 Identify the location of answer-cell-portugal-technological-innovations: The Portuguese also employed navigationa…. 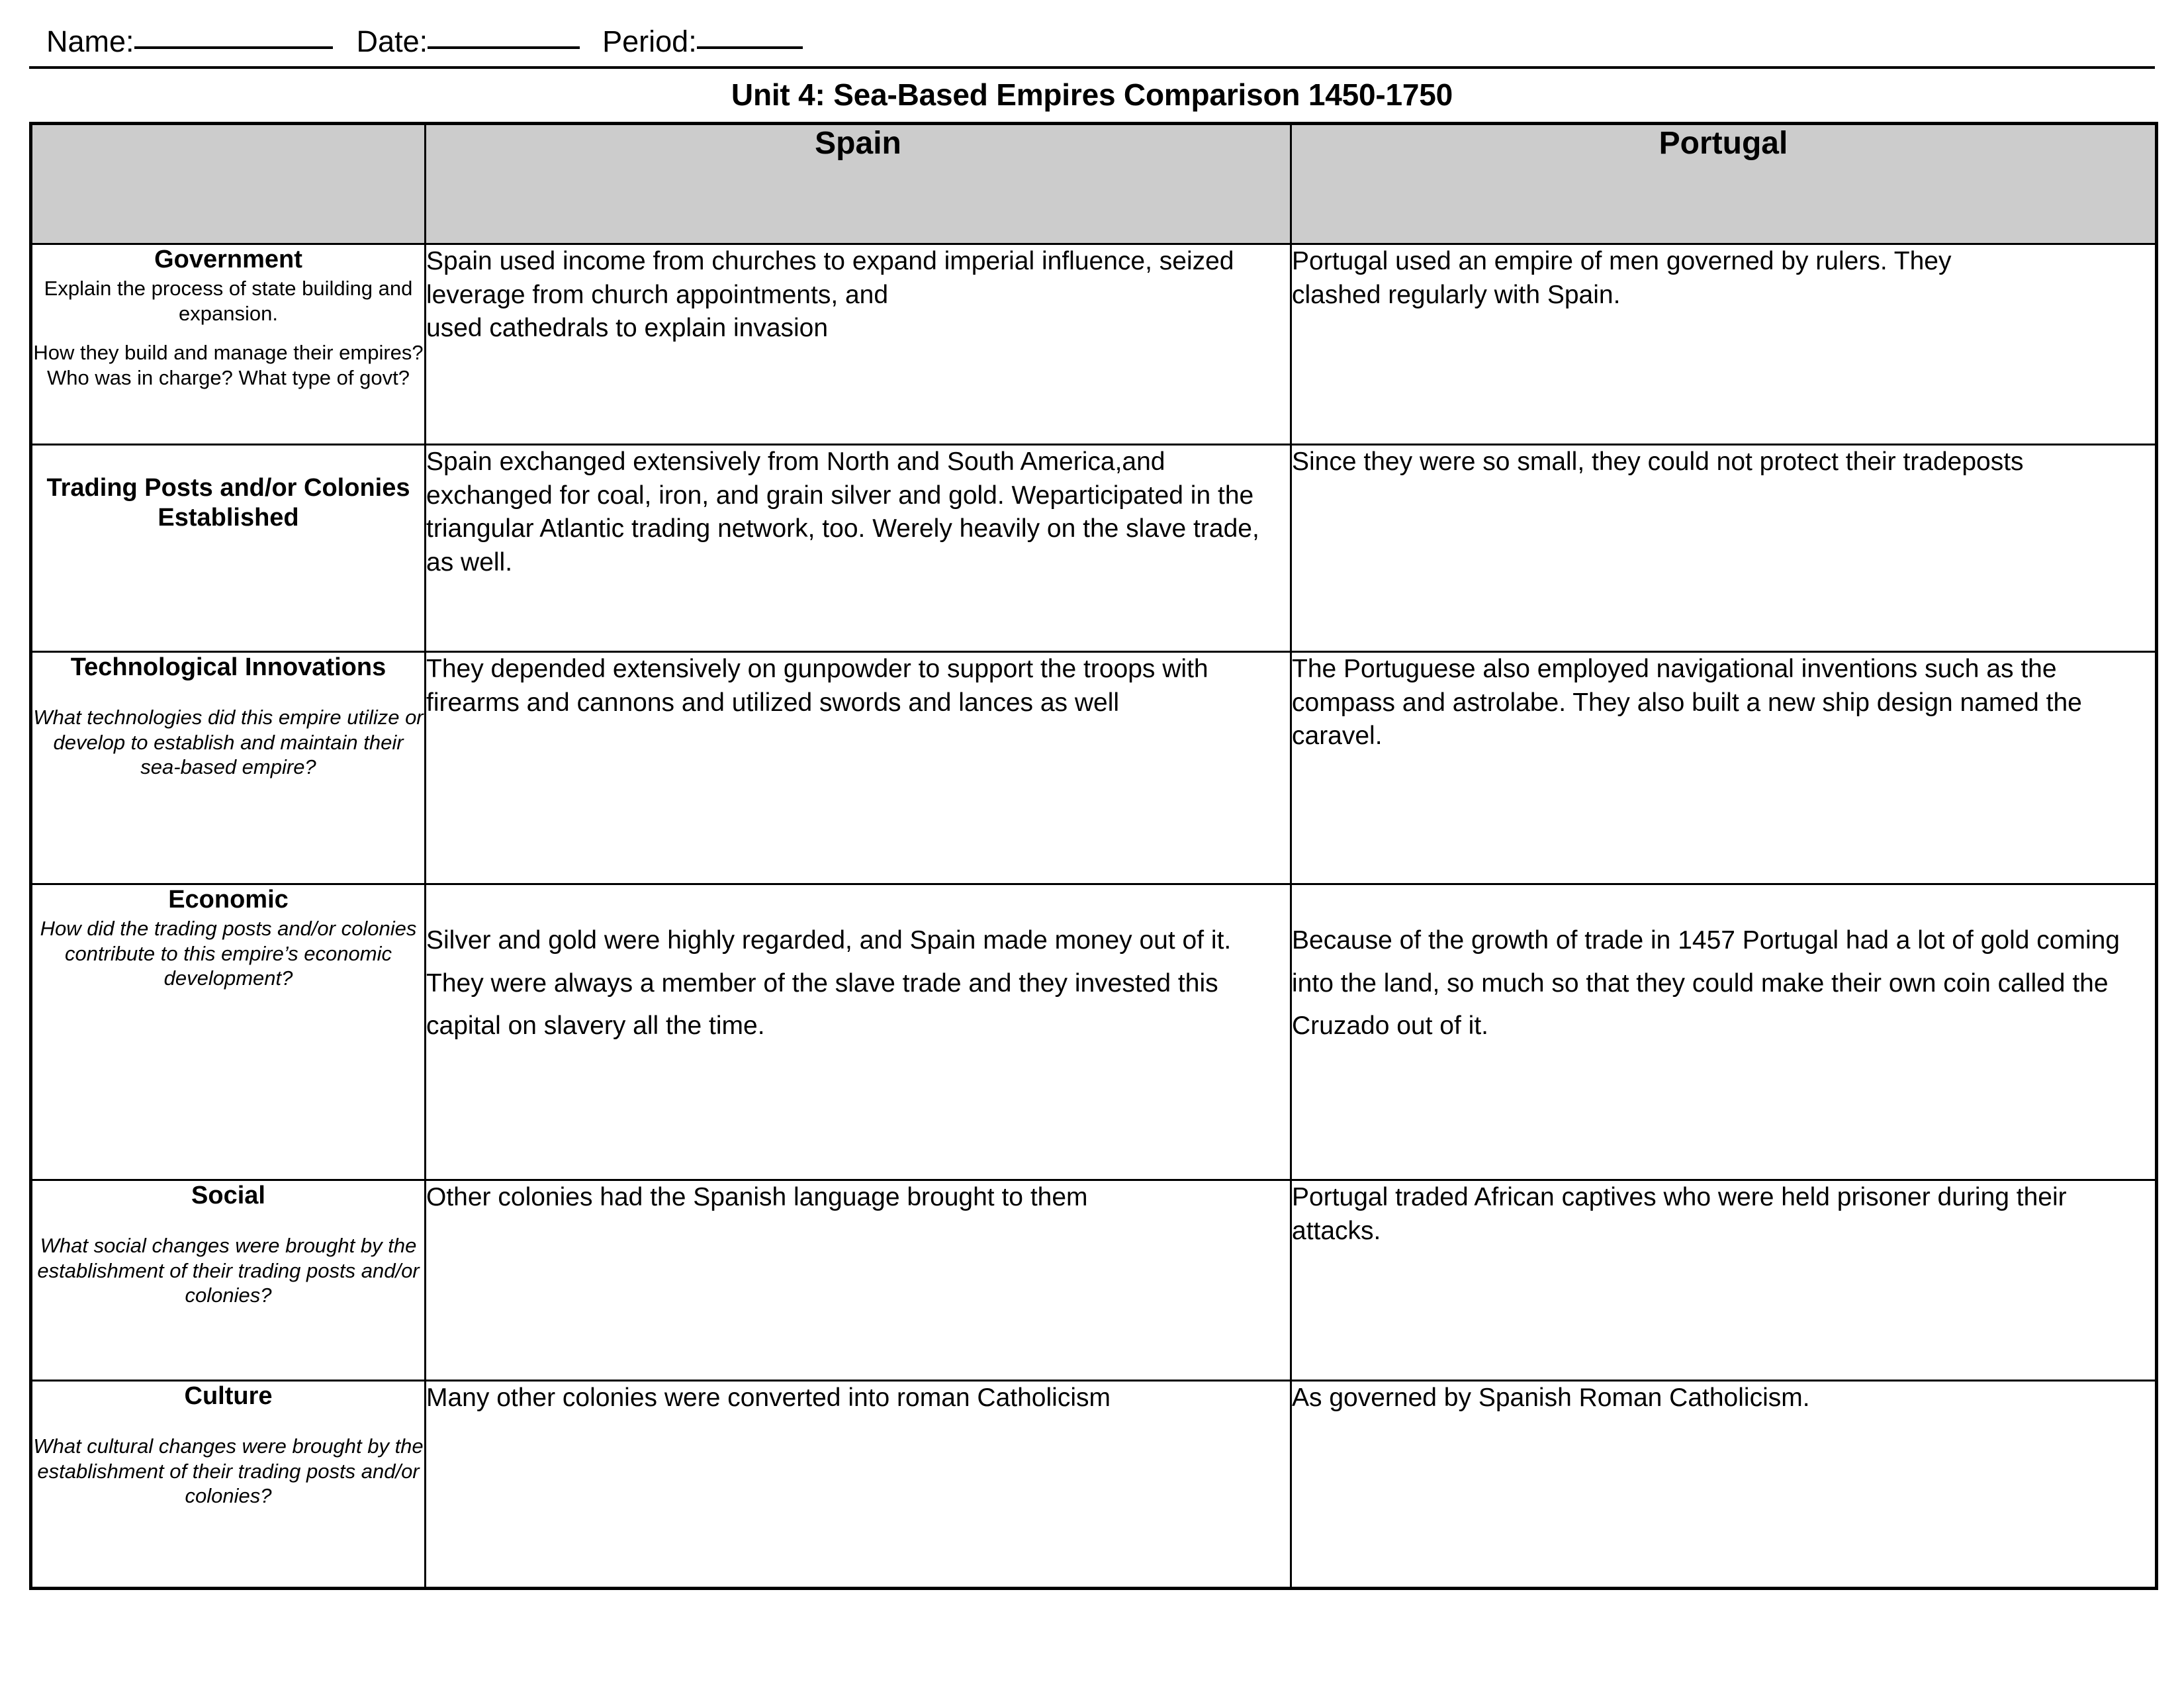
(1724, 768).